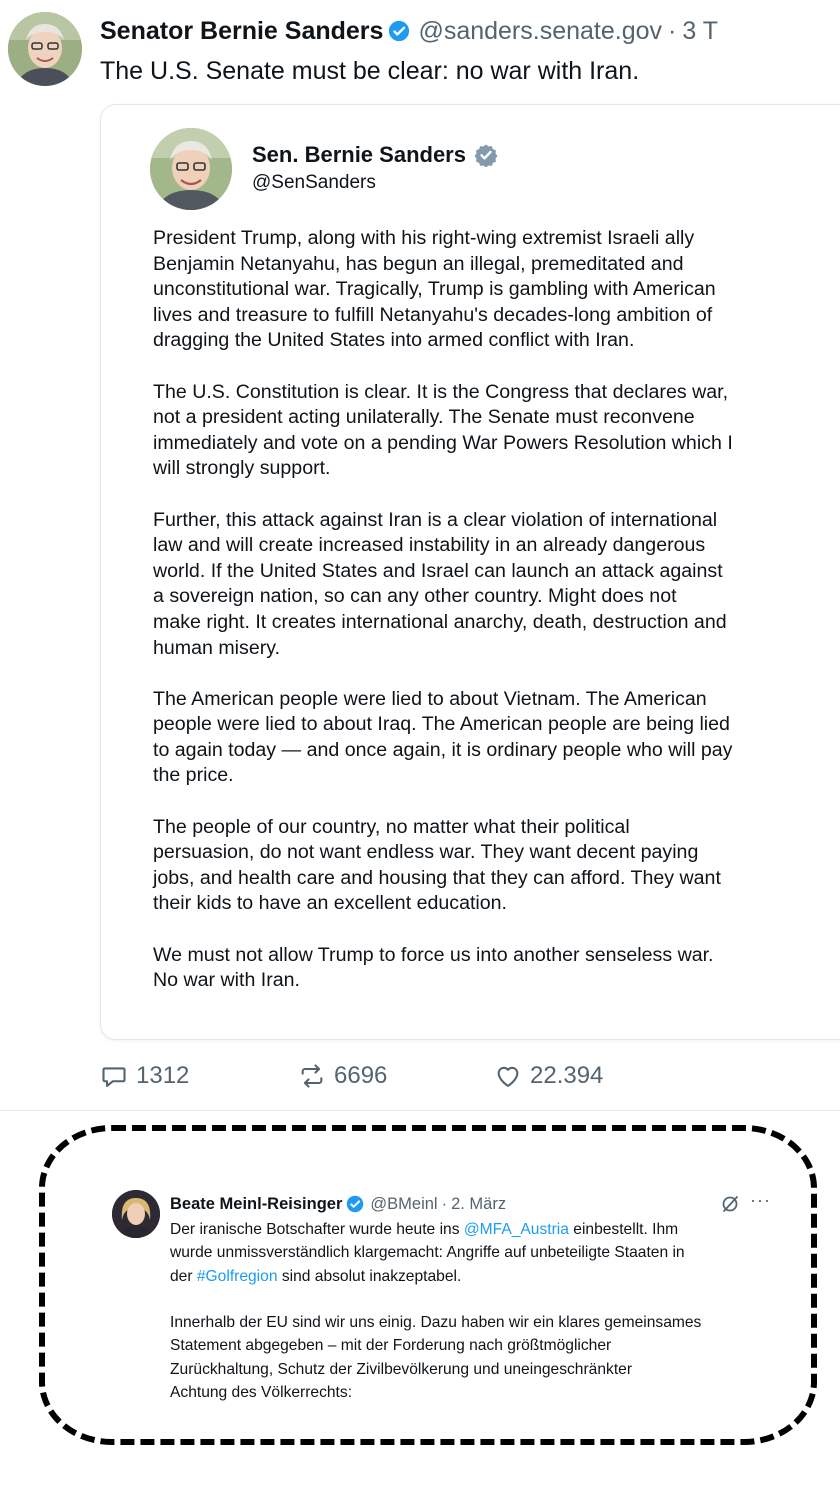  What do you see at coordinates (359, 155) in the screenshot?
I see `quoted-author-name: Sen. Bernie Sanders` at bounding box center [359, 155].